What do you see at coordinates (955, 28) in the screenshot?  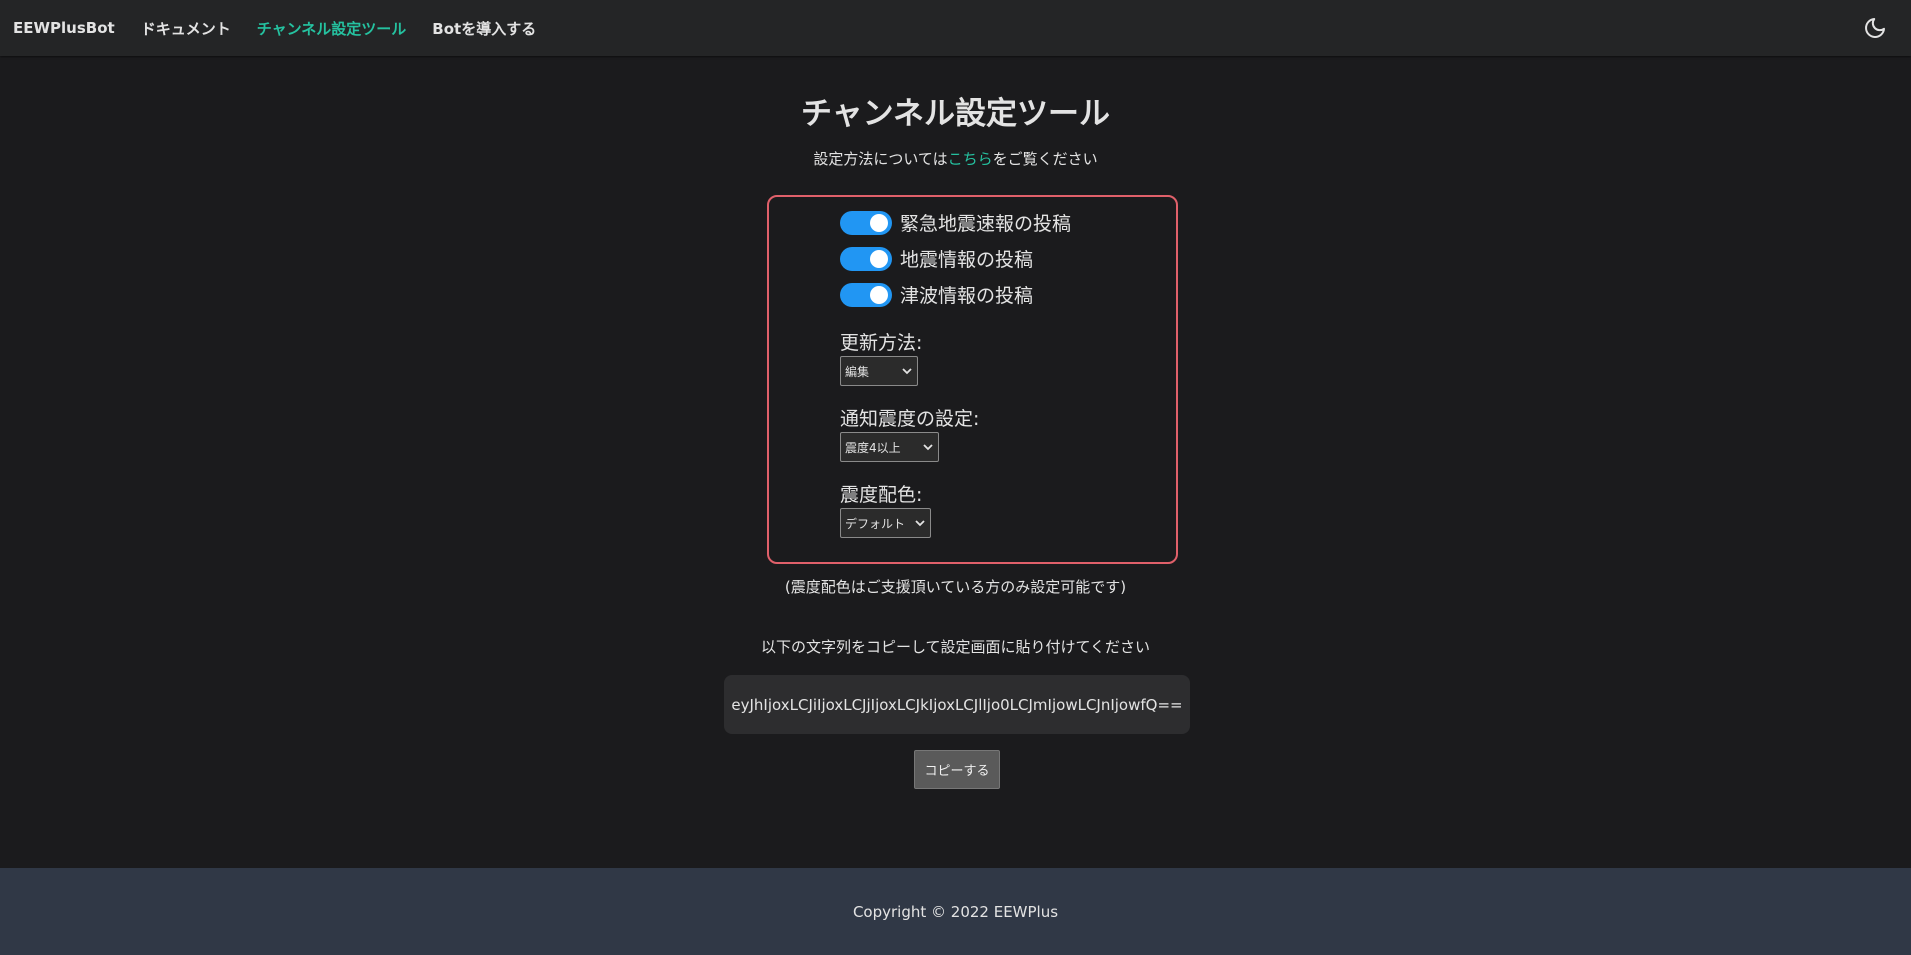 I see `top-navbar: EEWPlusBot ドキュメント チャンネル設定ツール Botを導入する` at bounding box center [955, 28].